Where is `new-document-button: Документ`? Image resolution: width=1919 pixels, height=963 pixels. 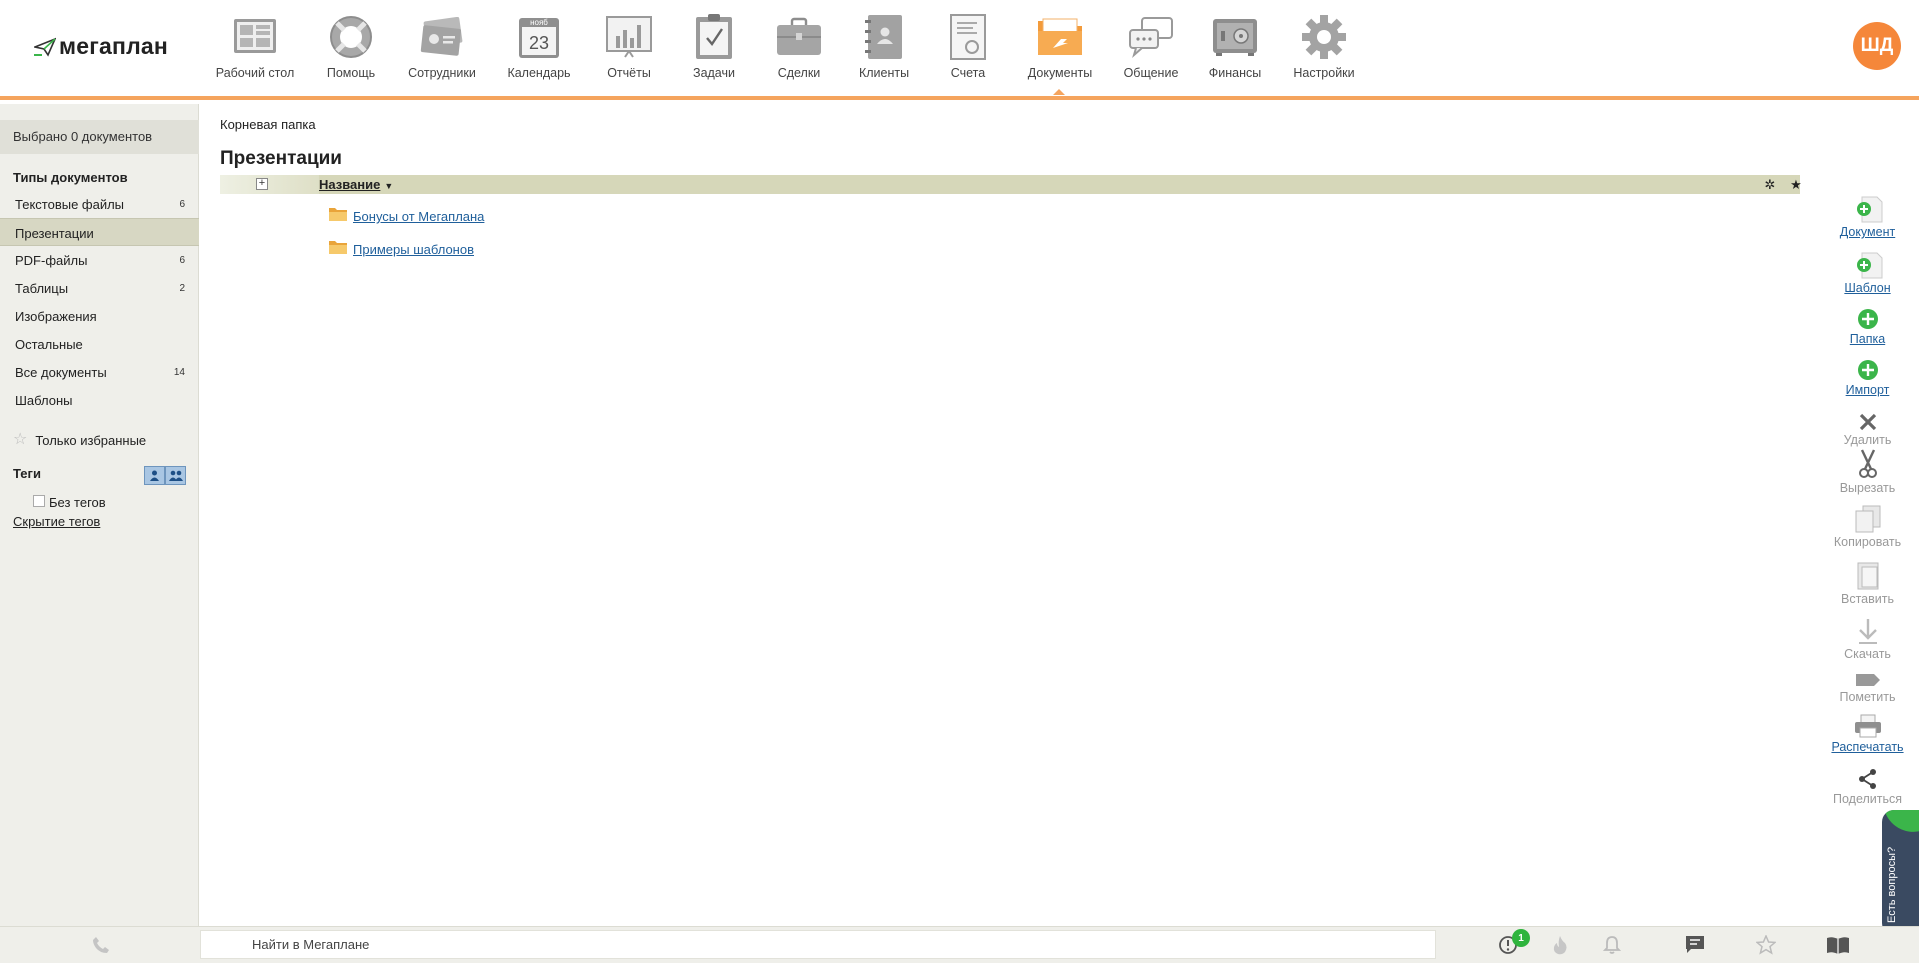
new-document-button: Документ is located at coordinates (1867, 217).